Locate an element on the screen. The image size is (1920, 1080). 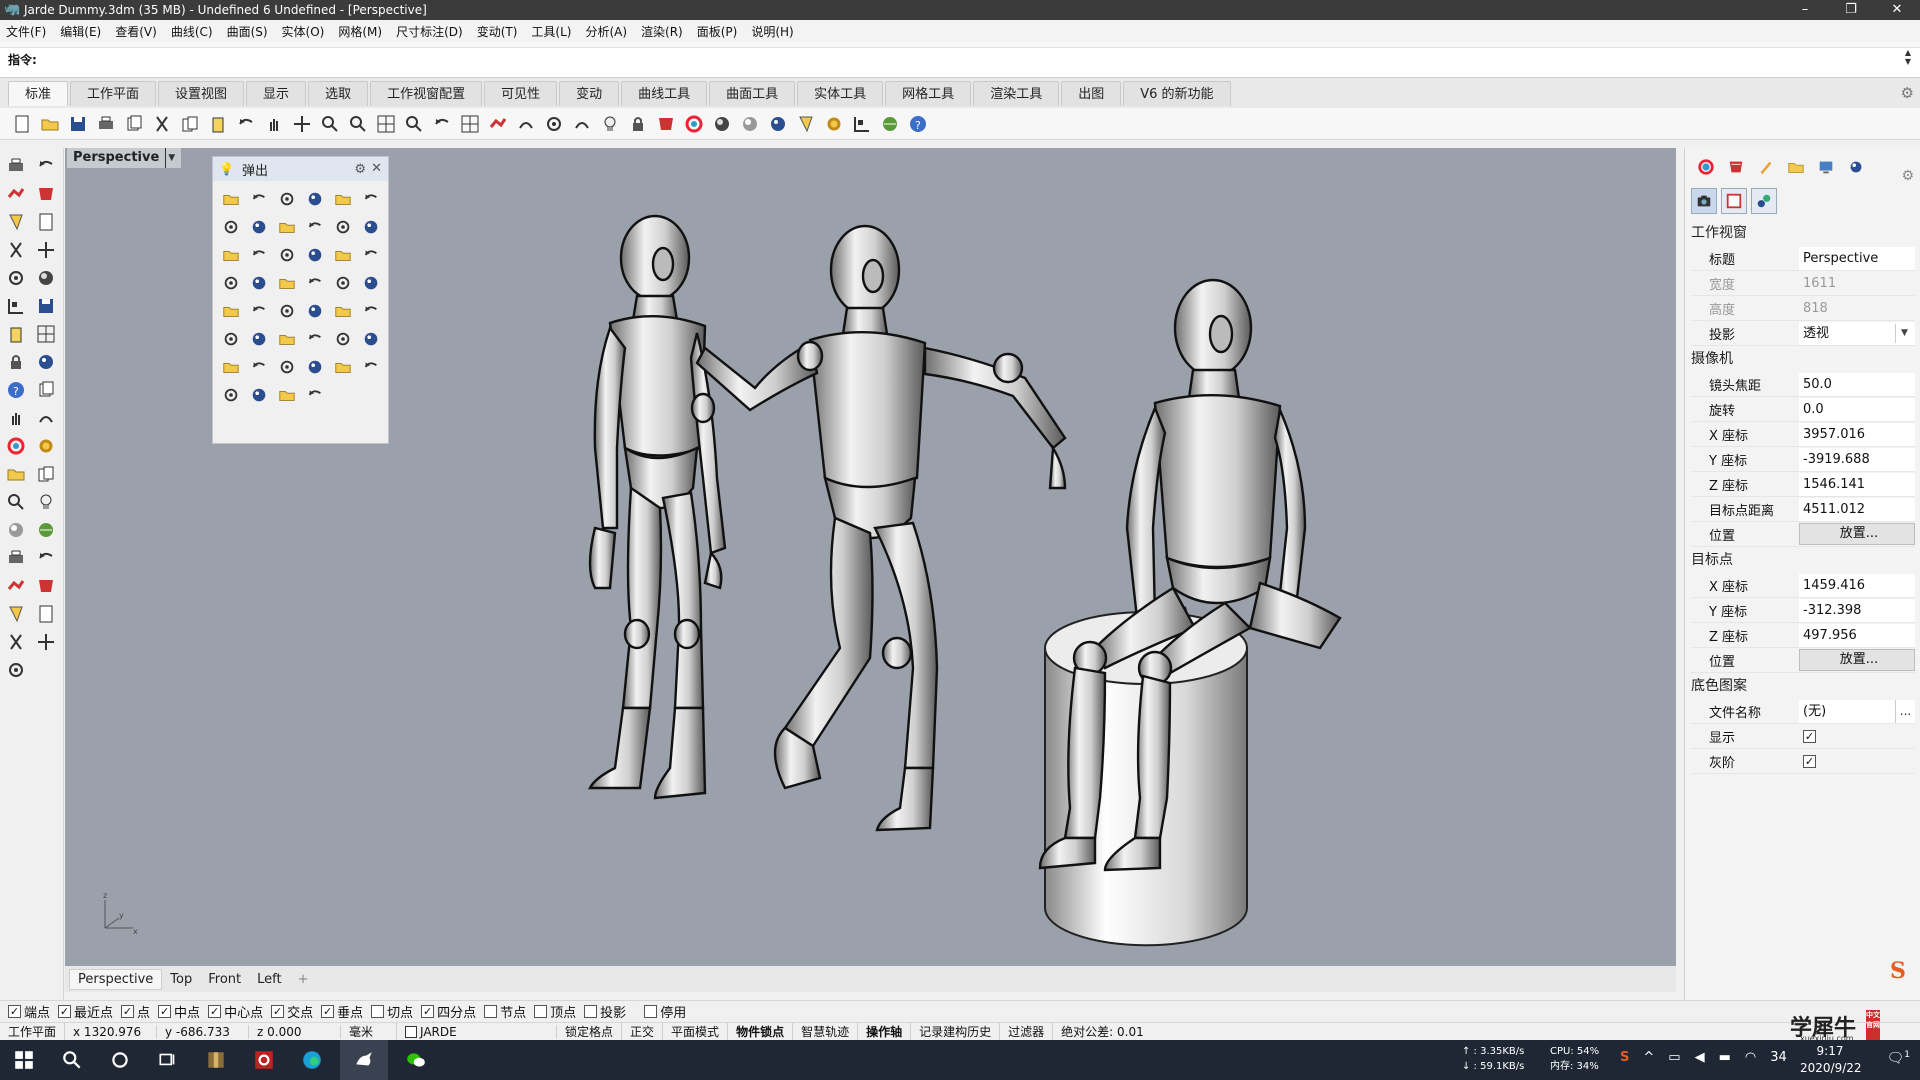
contour-icon is located at coordinates (46, 558).